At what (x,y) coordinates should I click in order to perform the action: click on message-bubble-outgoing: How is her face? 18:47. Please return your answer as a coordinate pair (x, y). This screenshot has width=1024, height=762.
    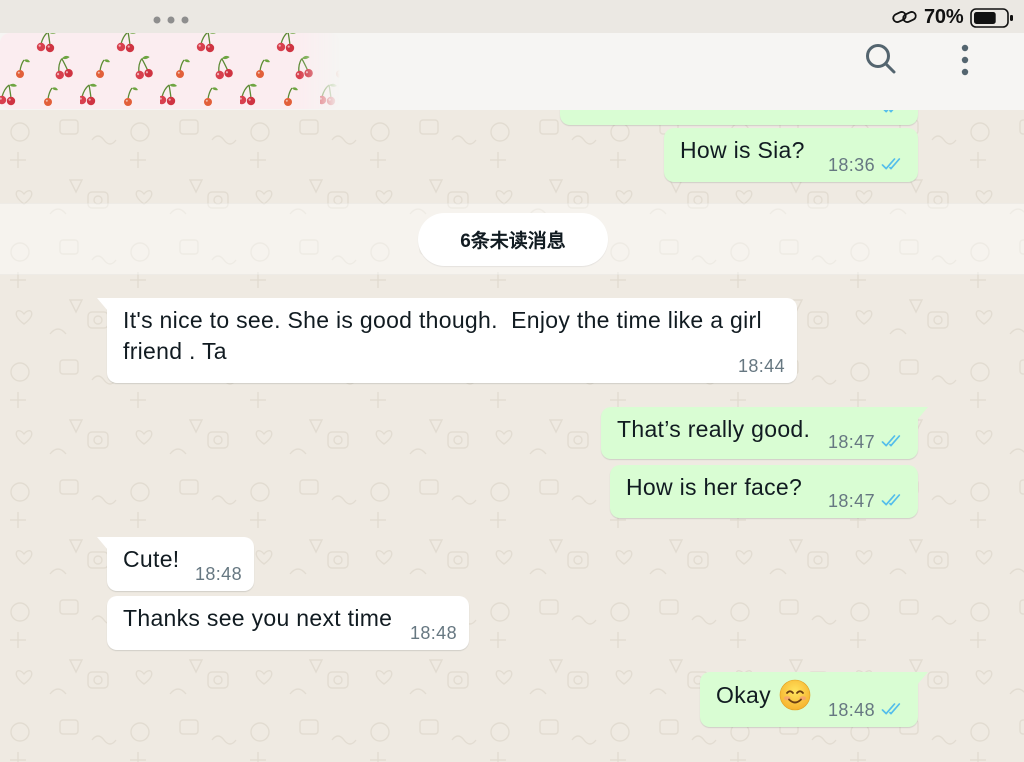
    Looking at the image, I should click on (764, 491).